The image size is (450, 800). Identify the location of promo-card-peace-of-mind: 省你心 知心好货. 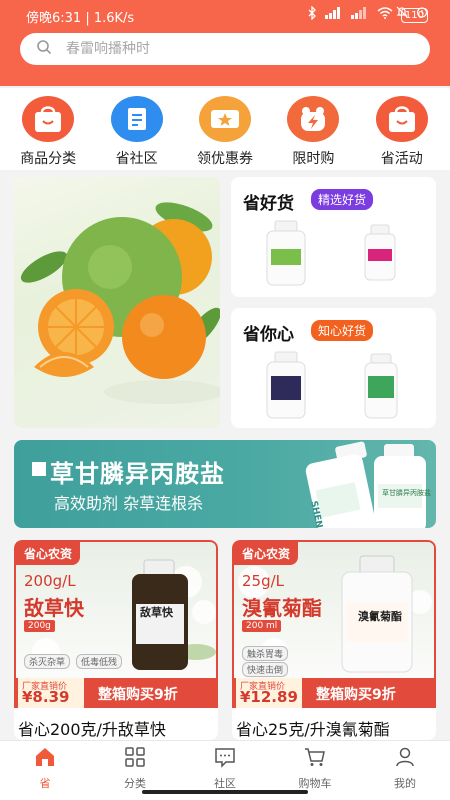
(333, 368).